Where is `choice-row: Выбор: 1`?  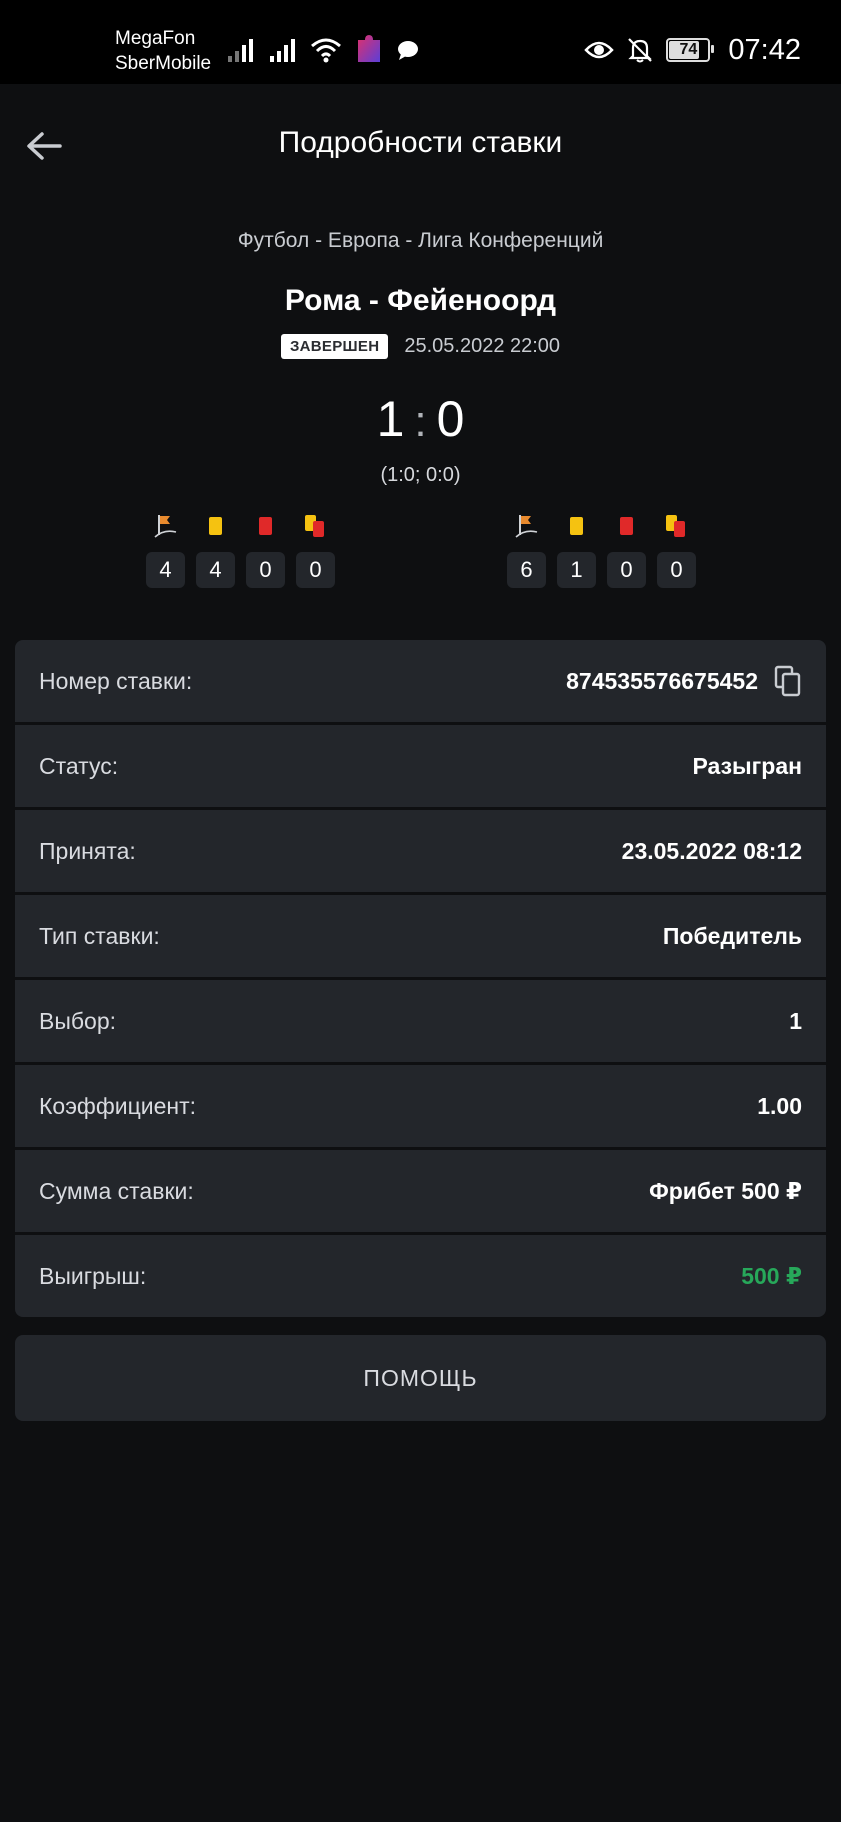
choice-row: Выбор: 1 is located at coordinates (420, 1021).